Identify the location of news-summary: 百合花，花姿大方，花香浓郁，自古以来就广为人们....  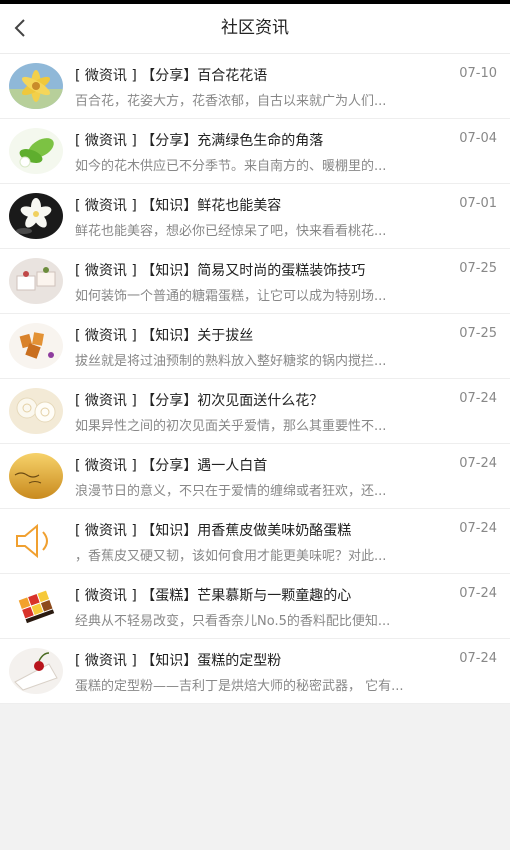
(231, 101).